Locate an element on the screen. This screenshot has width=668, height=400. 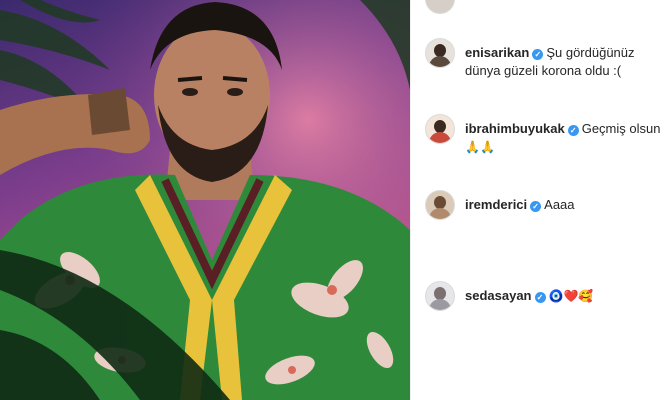
comment-item: ibrahimbuyukak ✓ Geçmiş olsun 🙏🙏 is located at coordinates (543, 135).